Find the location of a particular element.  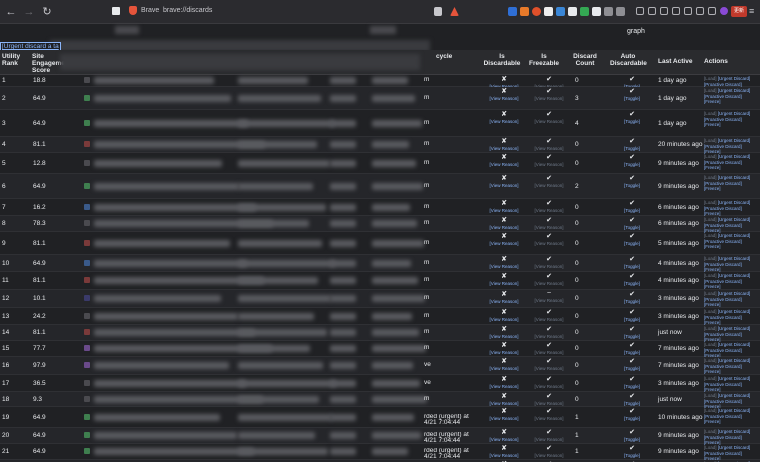

menu-icon: ≡ is located at coordinates (751, 11).